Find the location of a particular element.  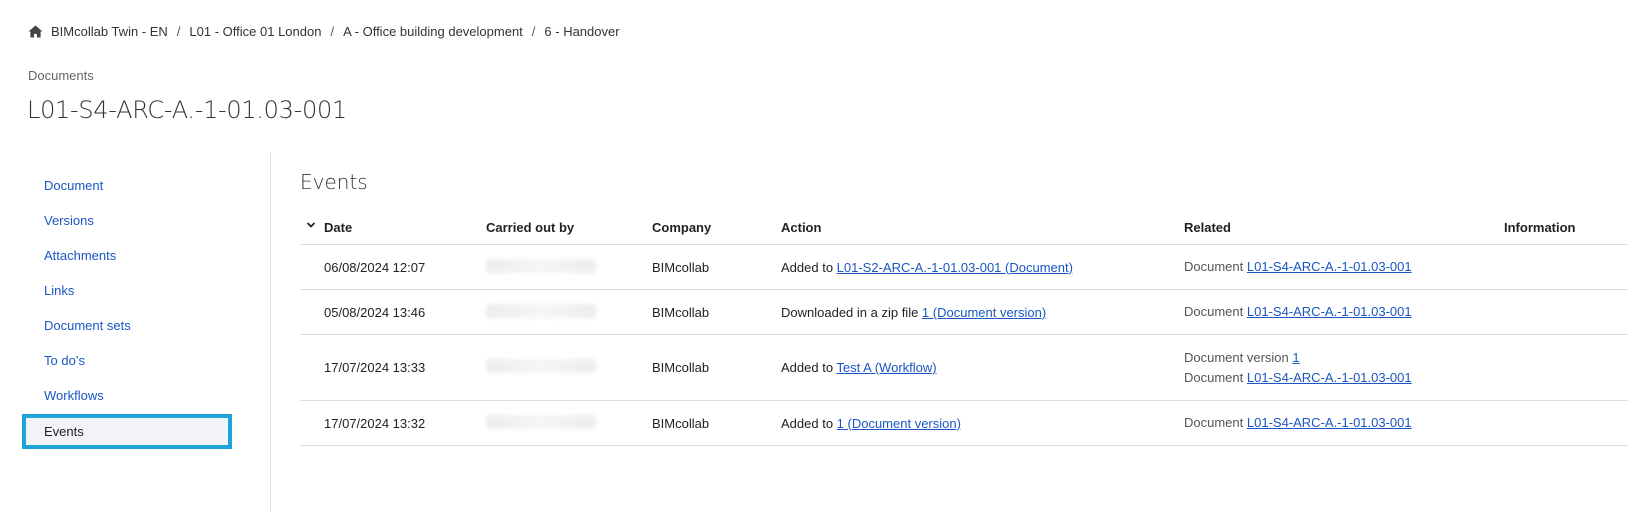

cell-action: Added to Test A (Workflow) is located at coordinates (982, 367).